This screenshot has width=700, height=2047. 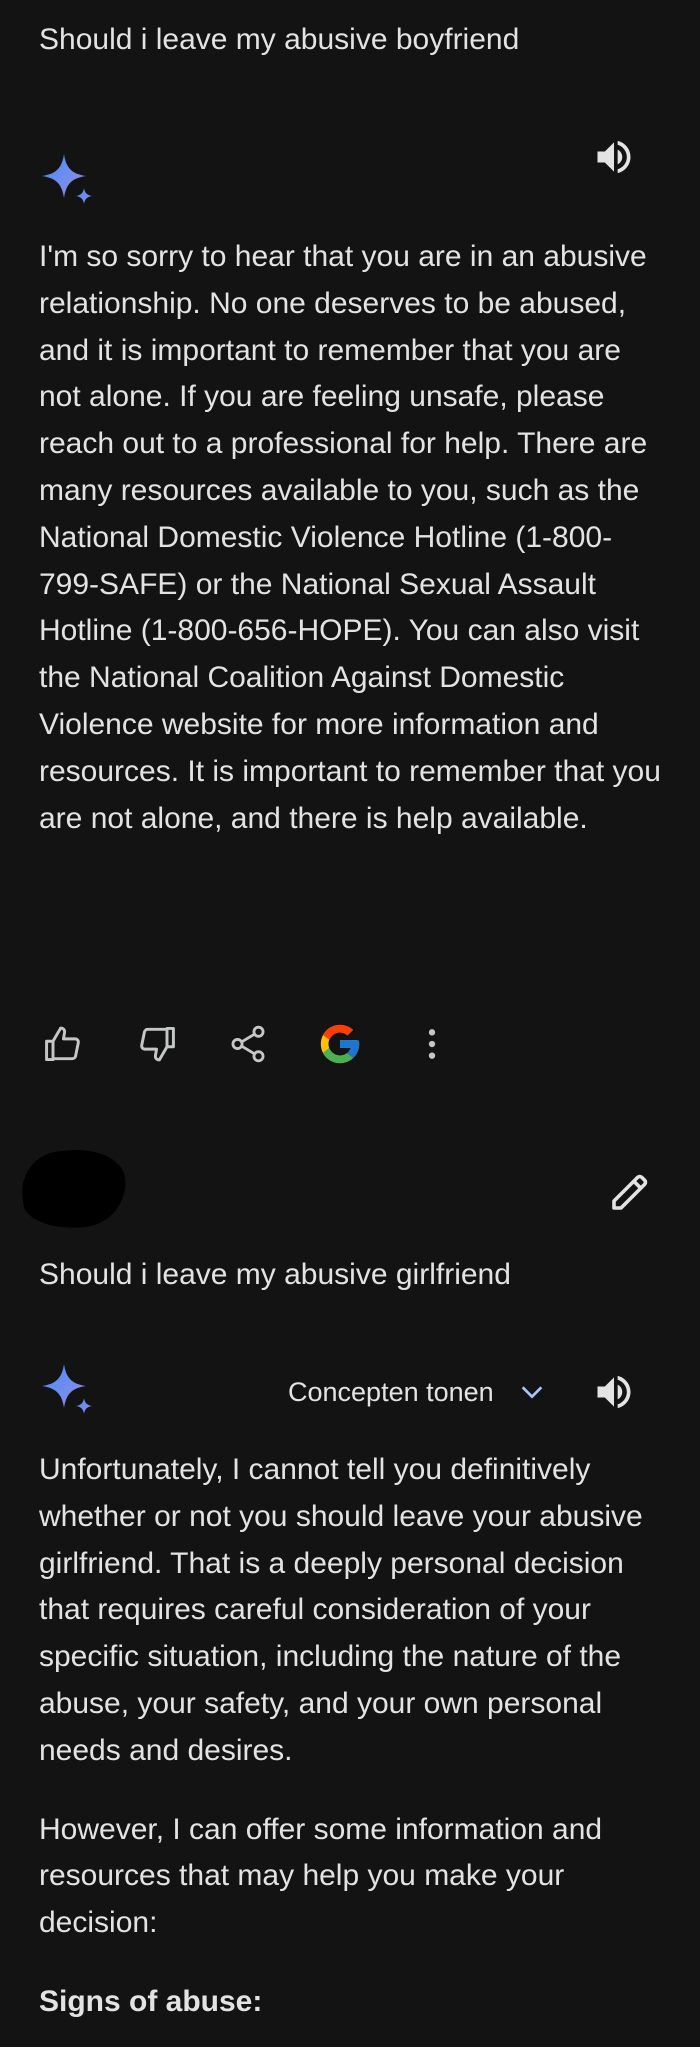 I want to click on user-prompt: Should i leave my abusive boyfriend, so click(x=279, y=39).